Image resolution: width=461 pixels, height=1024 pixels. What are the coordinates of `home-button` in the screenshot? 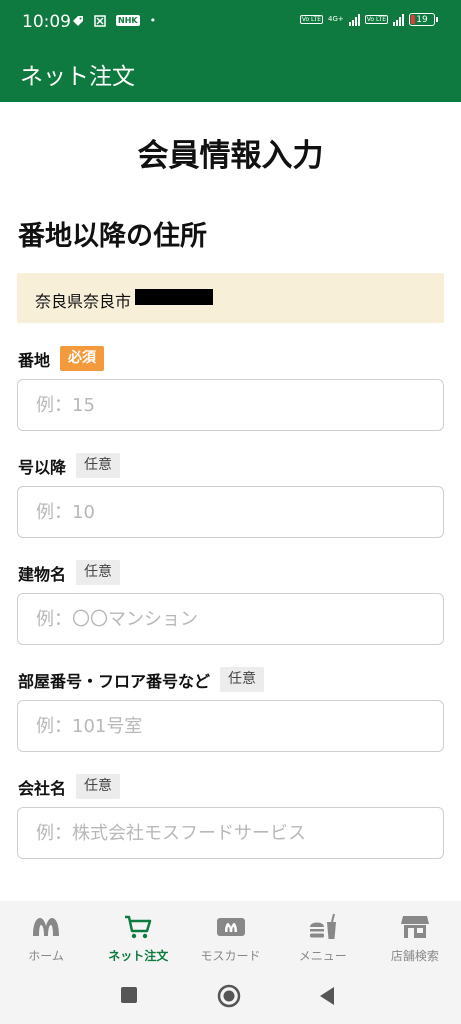 It's located at (229, 998).